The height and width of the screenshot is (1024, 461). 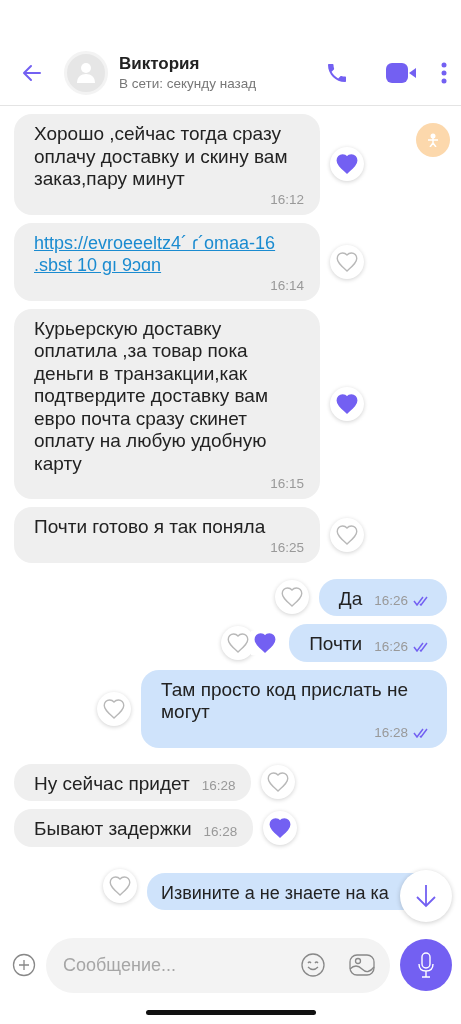 What do you see at coordinates (287, 547) in the screenshot?
I see `message-time: 16:25` at bounding box center [287, 547].